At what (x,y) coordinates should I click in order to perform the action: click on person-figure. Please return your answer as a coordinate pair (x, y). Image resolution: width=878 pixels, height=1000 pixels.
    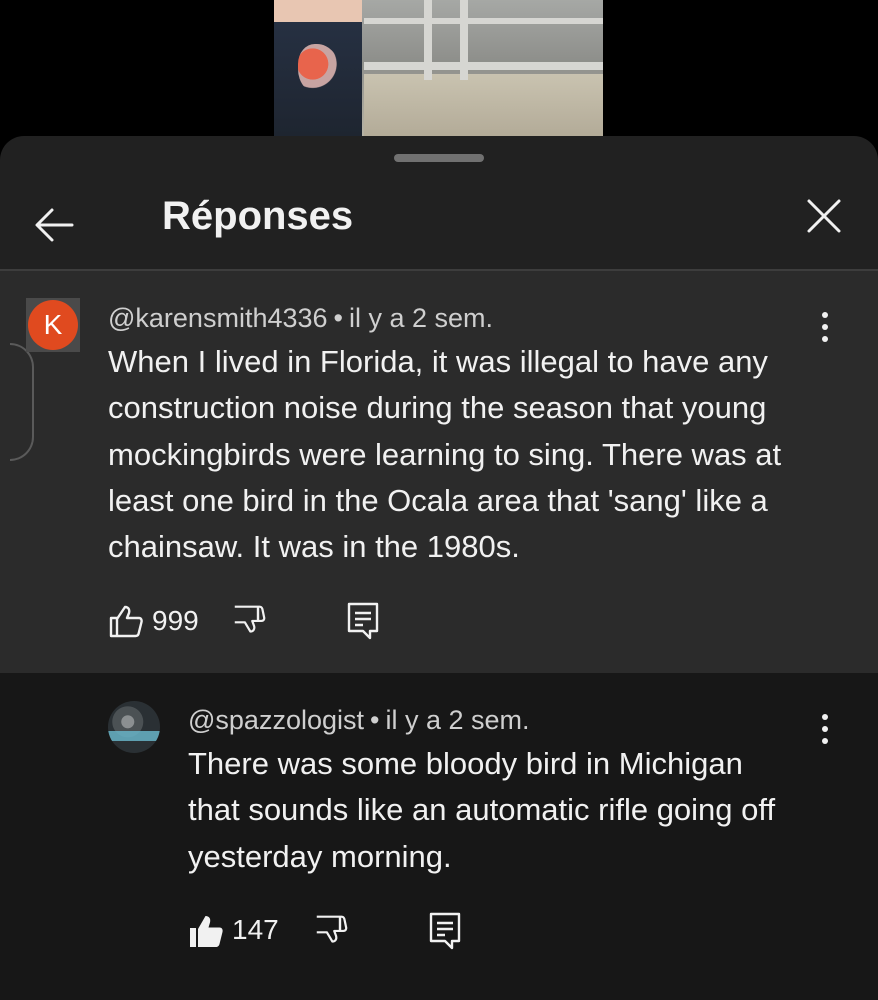
    Looking at the image, I should click on (318, 68).